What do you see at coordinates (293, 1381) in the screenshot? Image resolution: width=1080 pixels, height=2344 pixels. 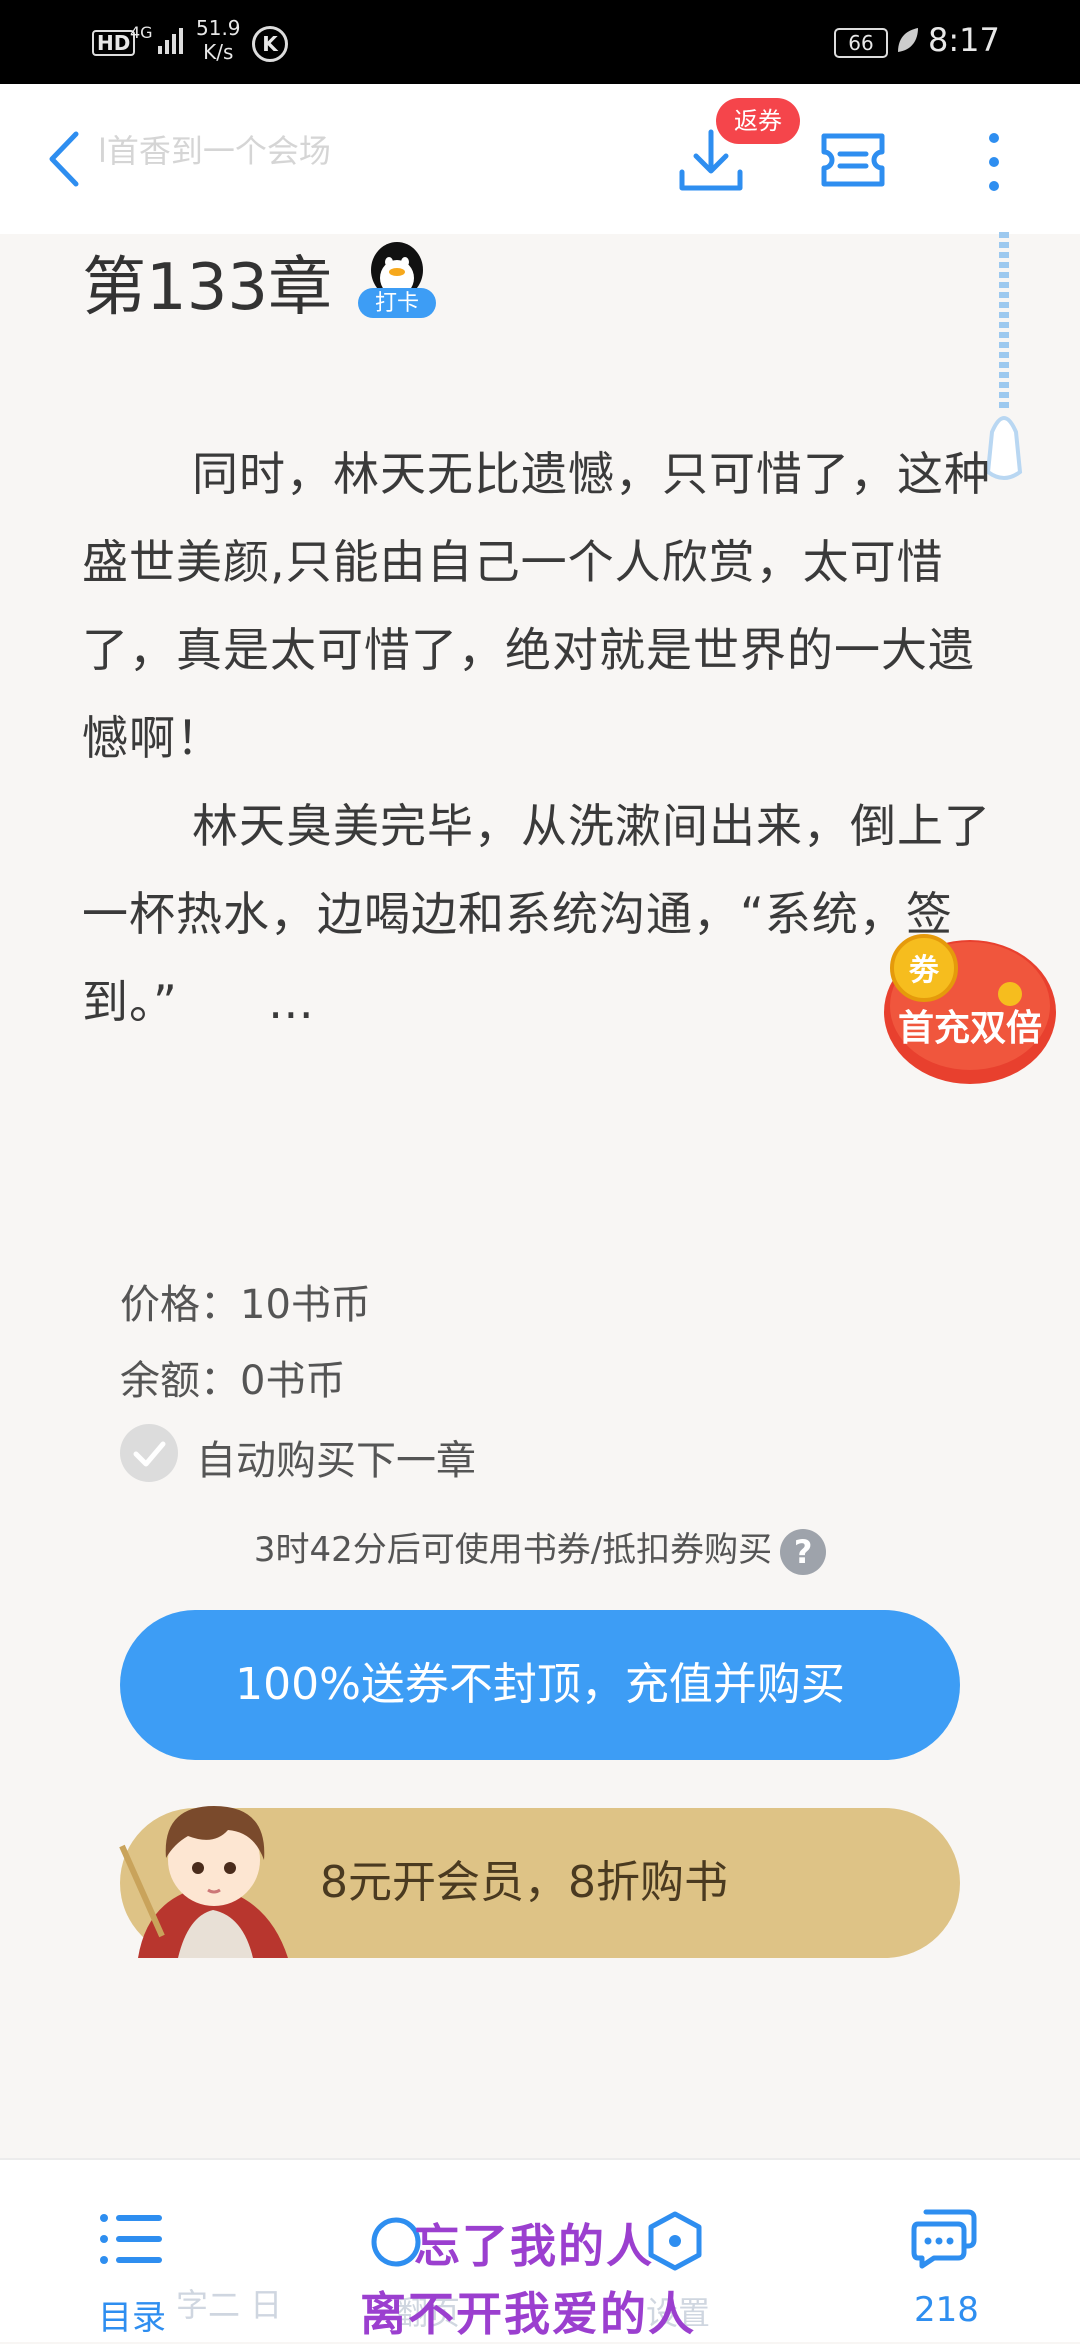 I see `balance-value: 0书币` at bounding box center [293, 1381].